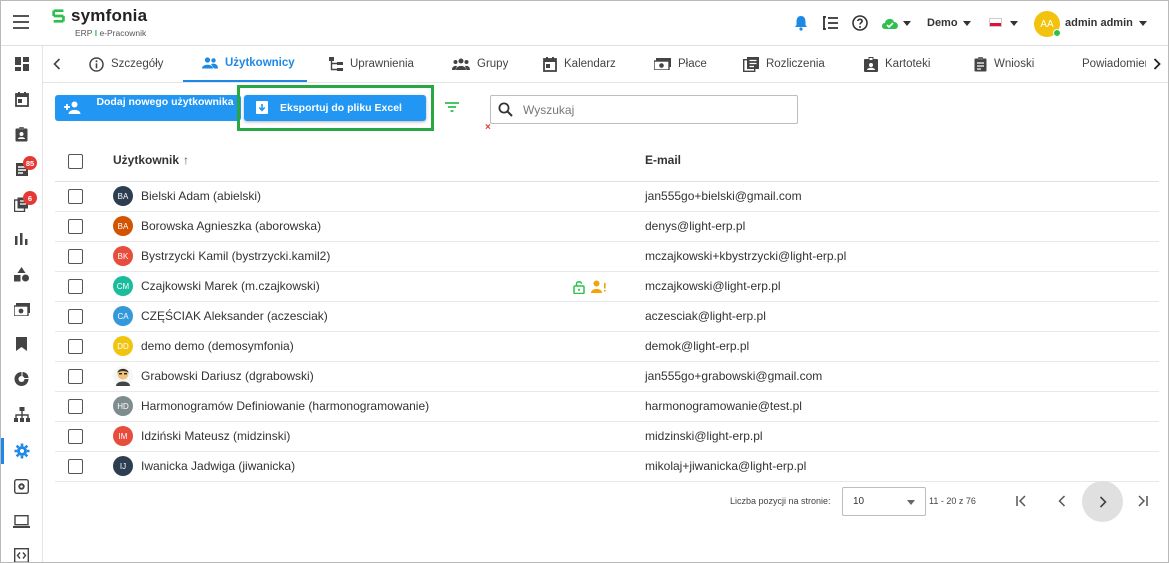 The width and height of the screenshot is (1169, 563). What do you see at coordinates (21, 169) in the screenshot?
I see `sidebar-item-documents: 85` at bounding box center [21, 169].